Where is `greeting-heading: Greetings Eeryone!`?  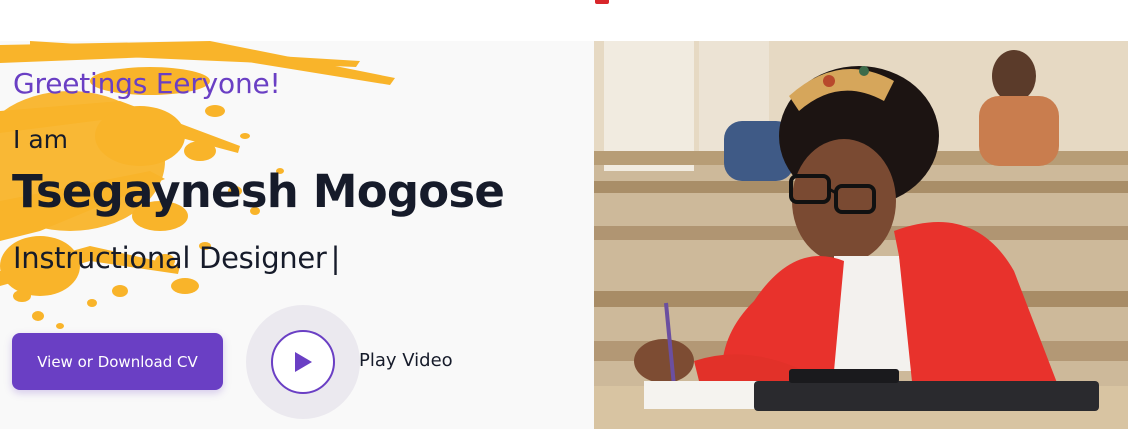 greeting-heading: Greetings Eeryone! is located at coordinates (147, 83).